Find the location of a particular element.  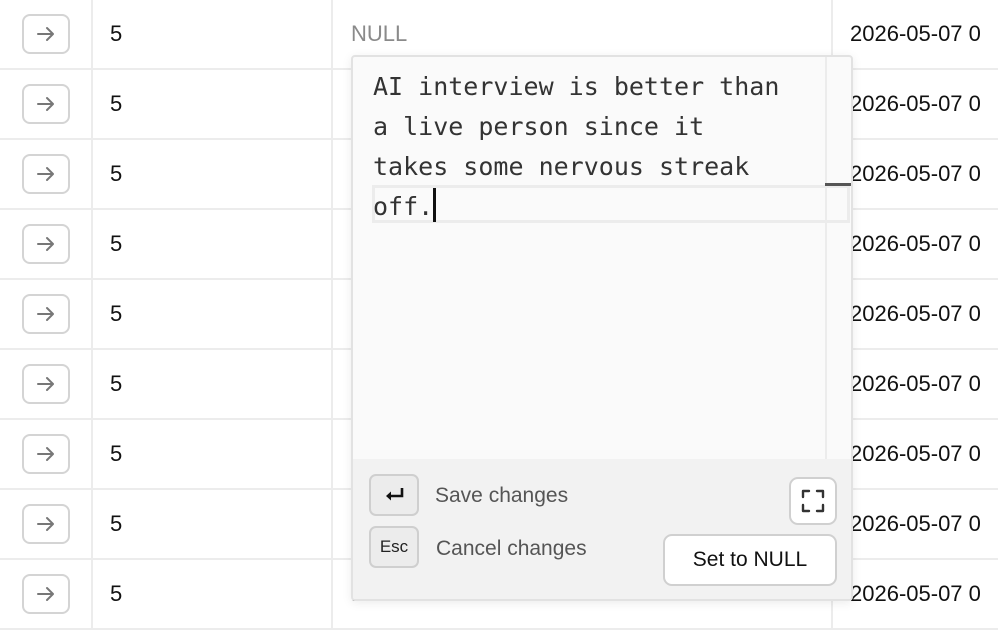

esc-key-badge: Esc is located at coordinates (394, 547).